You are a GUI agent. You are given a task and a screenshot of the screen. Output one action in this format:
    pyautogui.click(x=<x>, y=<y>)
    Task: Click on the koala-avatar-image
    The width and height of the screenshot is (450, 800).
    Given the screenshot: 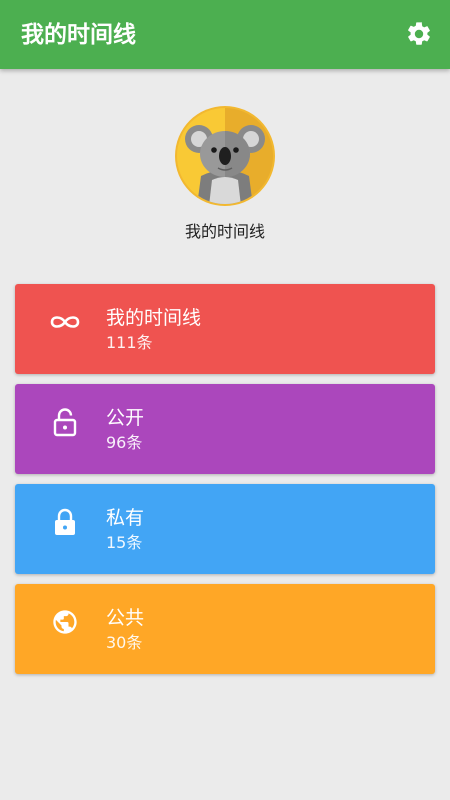 What is the action you would take?
    pyautogui.click(x=225, y=156)
    